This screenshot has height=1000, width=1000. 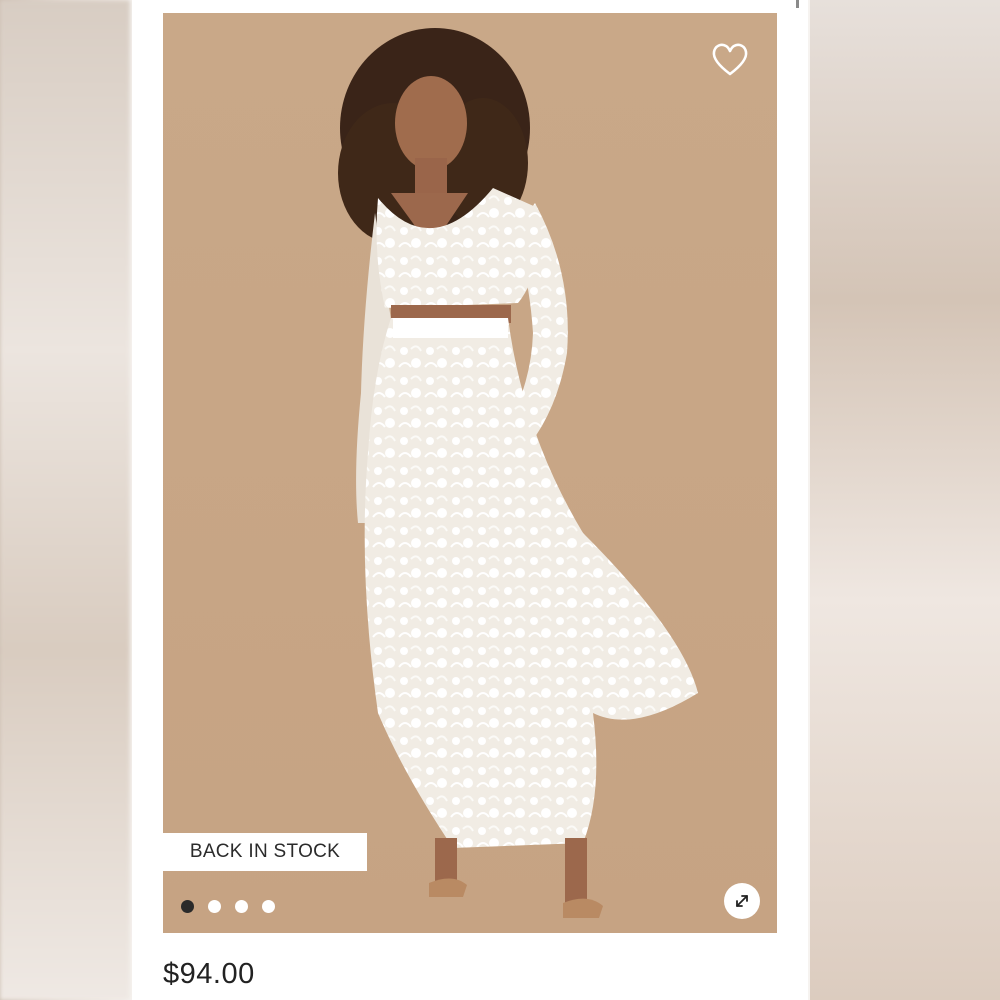 I want to click on expand-image-button, so click(x=742, y=901).